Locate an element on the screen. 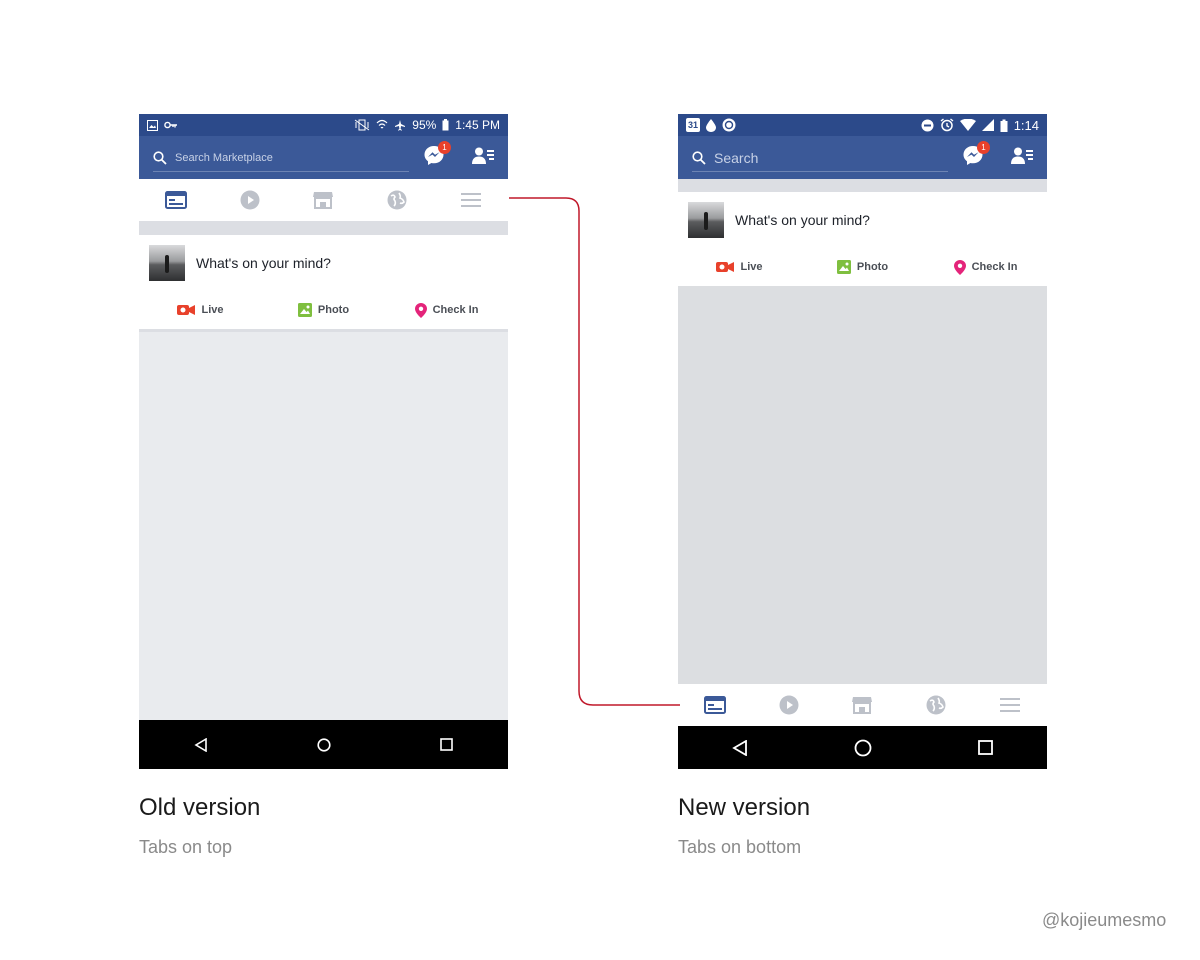 The width and height of the screenshot is (1200, 960). composer-actions: Live Photo Check In is located at coordinates (323, 310).